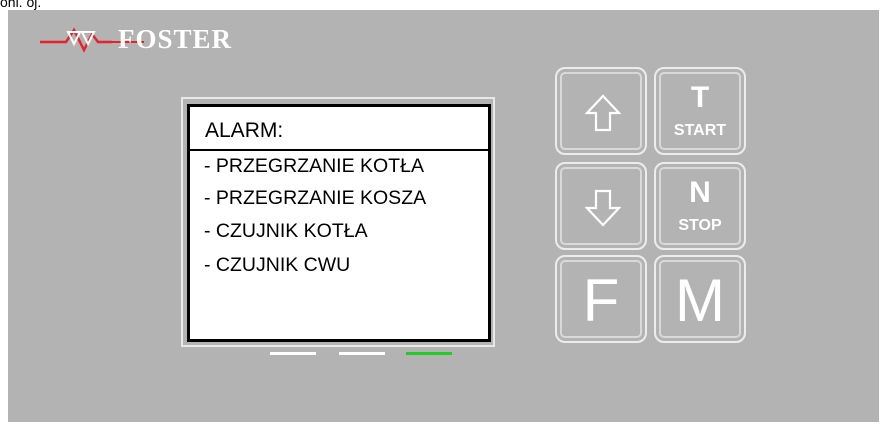 The height and width of the screenshot is (425, 889). I want to click on f-button: F, so click(601, 299).